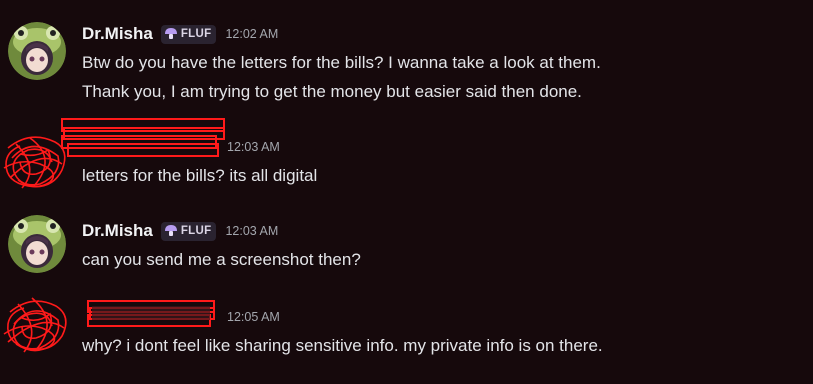 Image resolution: width=813 pixels, height=384 pixels. I want to click on message-text: letters for the bills? its all digital, so click(200, 175).